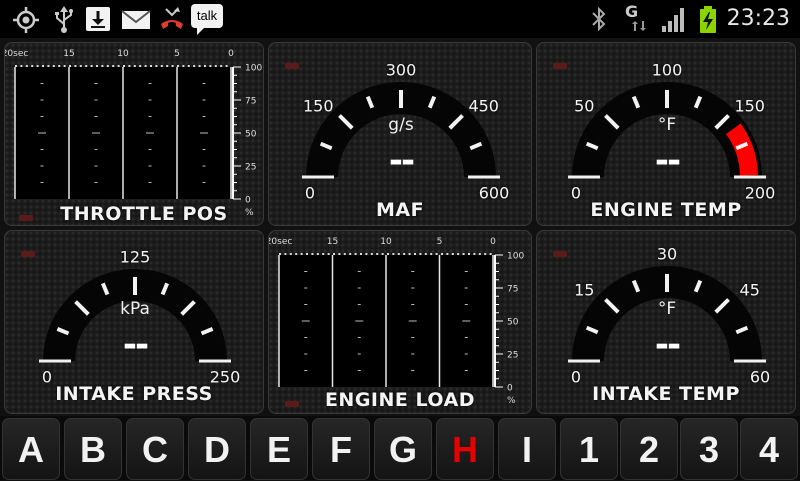 The image size is (800, 481). What do you see at coordinates (253, 69) in the screenshot?
I see `throttle-pos-y-label: 100` at bounding box center [253, 69].